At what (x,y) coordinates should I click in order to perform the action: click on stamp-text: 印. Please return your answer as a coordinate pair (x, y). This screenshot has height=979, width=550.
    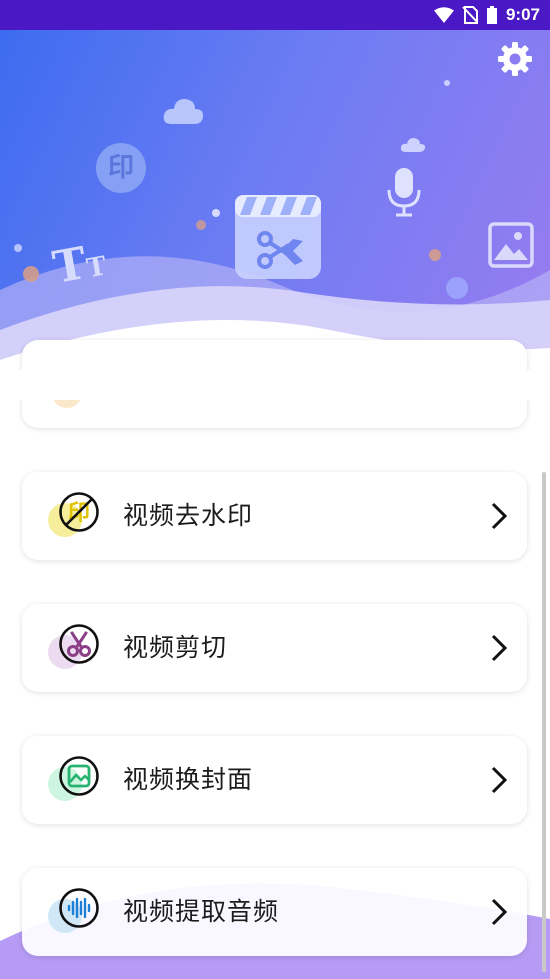
    Looking at the image, I should click on (120, 168).